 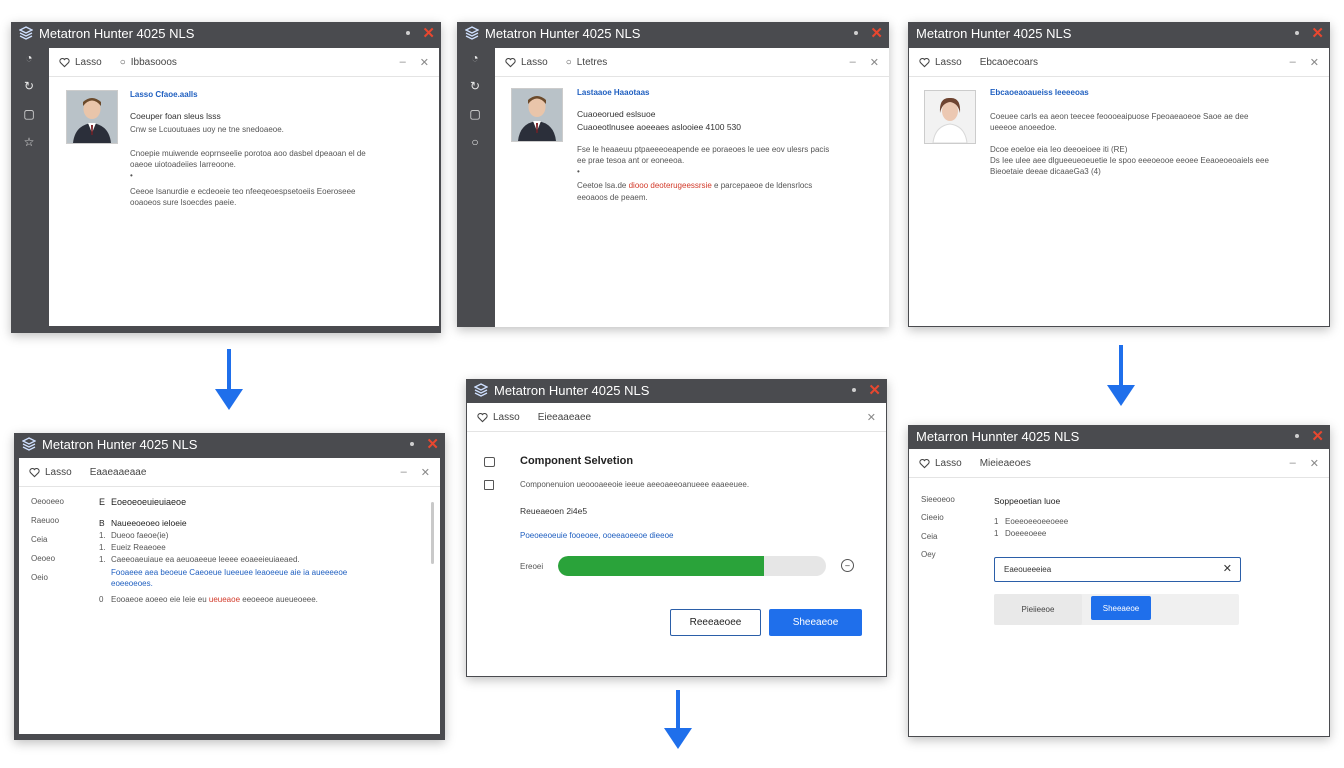 What do you see at coordinates (928, 554) in the screenshot?
I see `sidebar-item: Oey` at bounding box center [928, 554].